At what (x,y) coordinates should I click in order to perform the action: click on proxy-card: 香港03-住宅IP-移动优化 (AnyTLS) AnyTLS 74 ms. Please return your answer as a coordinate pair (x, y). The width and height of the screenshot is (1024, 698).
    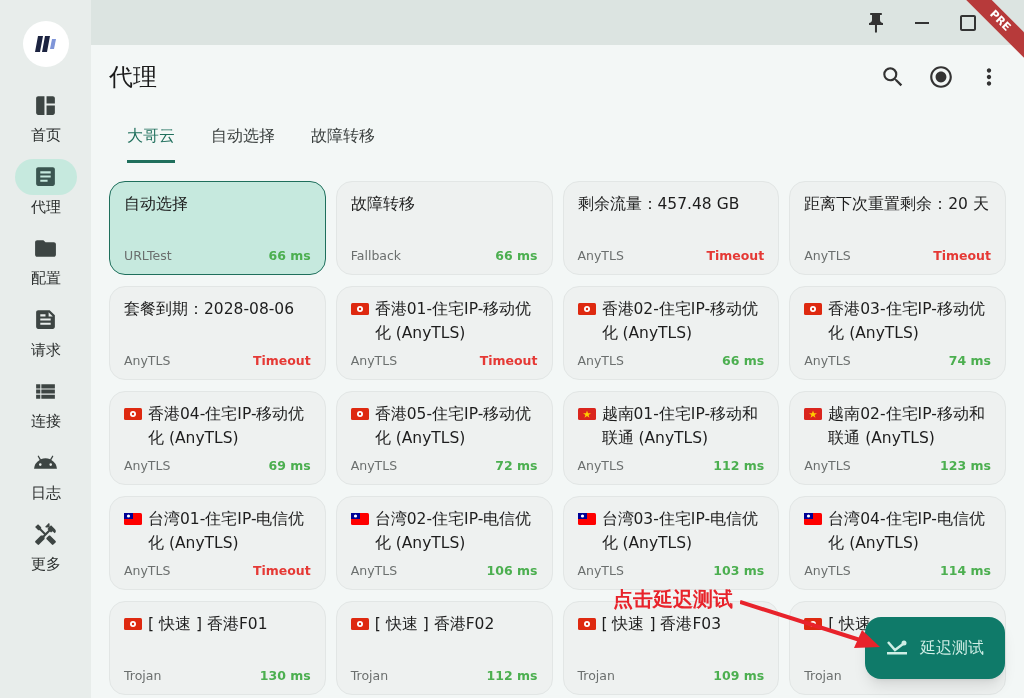
    Looking at the image, I should click on (897, 333).